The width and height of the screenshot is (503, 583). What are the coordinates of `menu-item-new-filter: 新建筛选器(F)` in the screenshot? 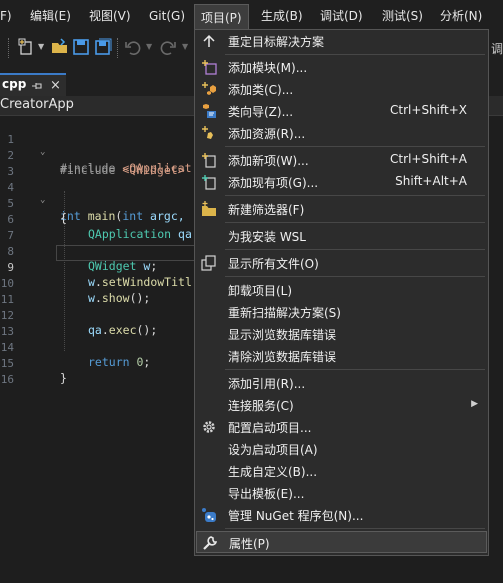 It's located at (341, 209).